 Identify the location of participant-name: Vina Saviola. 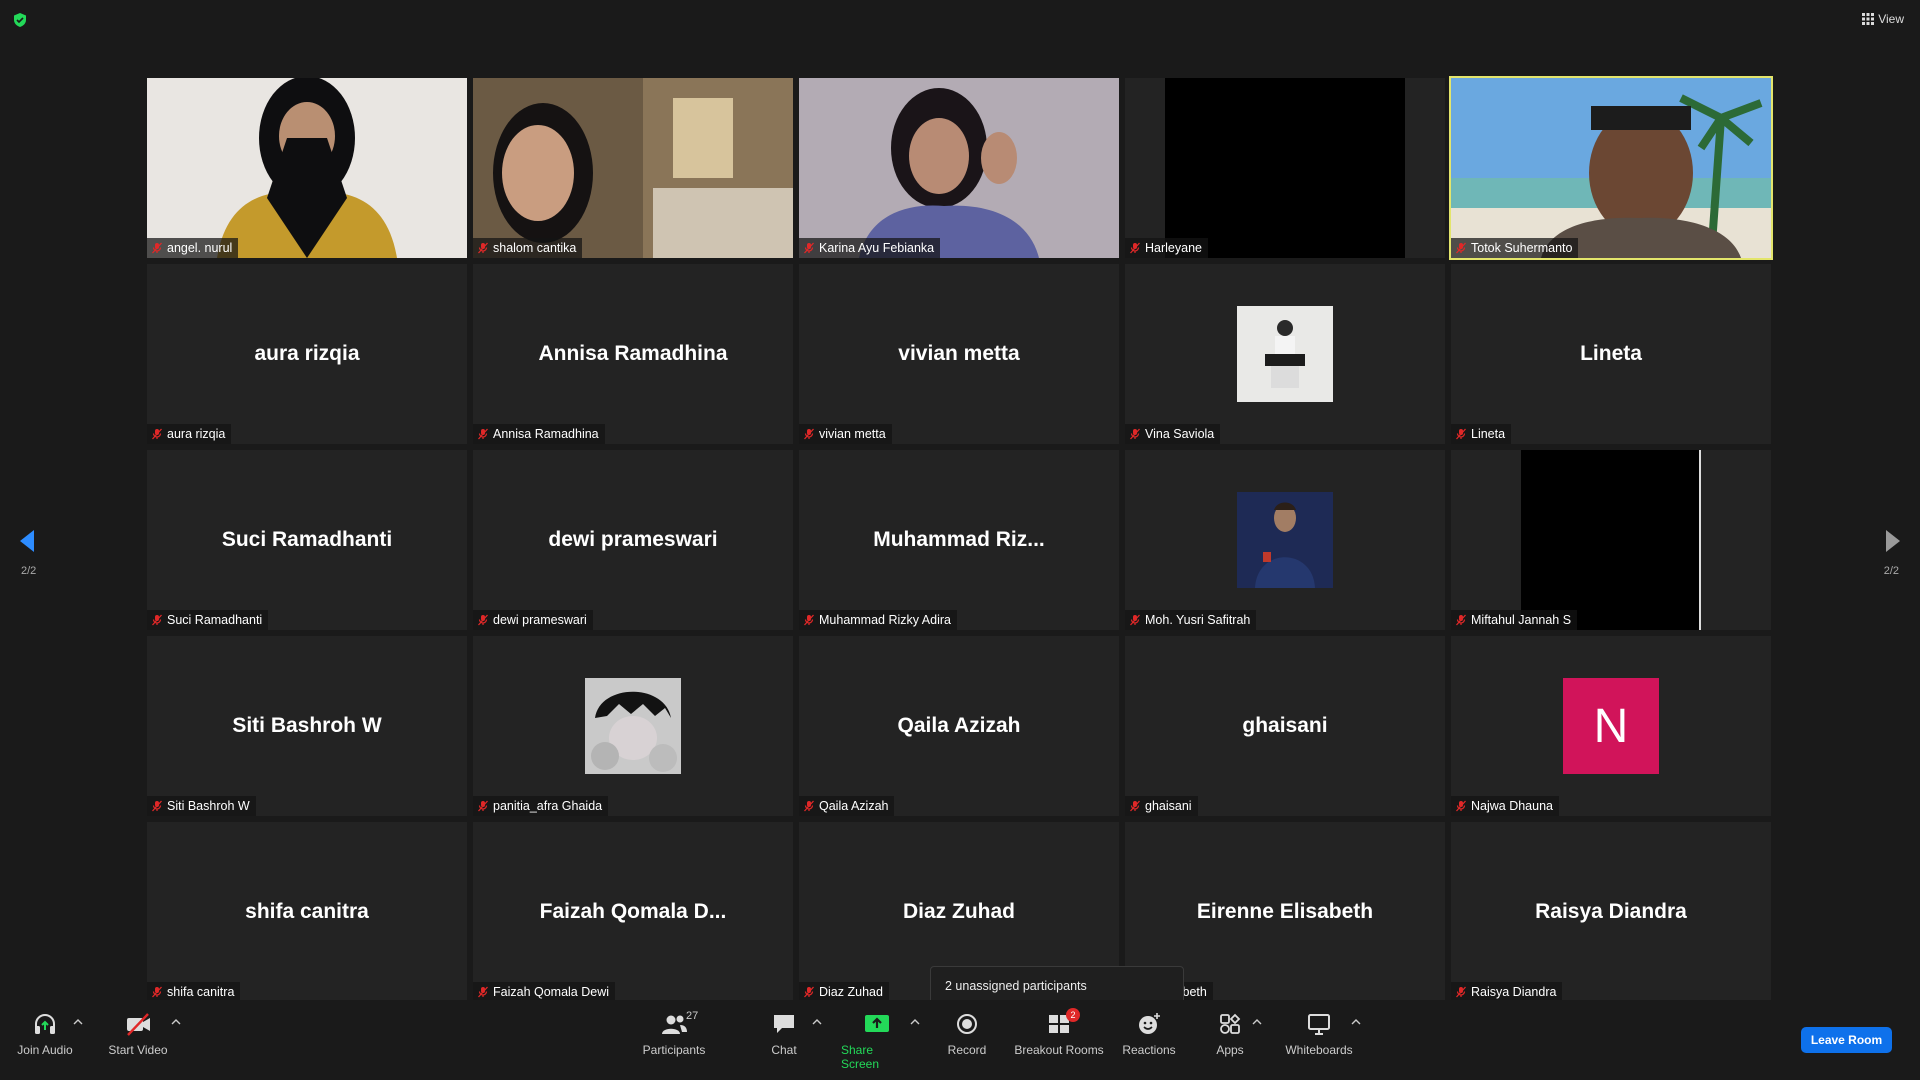
(1180, 434).